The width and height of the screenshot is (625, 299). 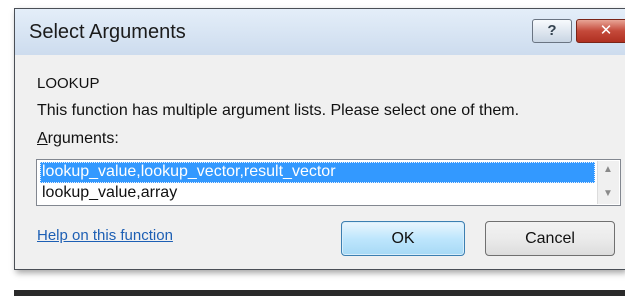 What do you see at coordinates (608, 193) in the screenshot?
I see `scroll-down-arrow-icon: ▼` at bounding box center [608, 193].